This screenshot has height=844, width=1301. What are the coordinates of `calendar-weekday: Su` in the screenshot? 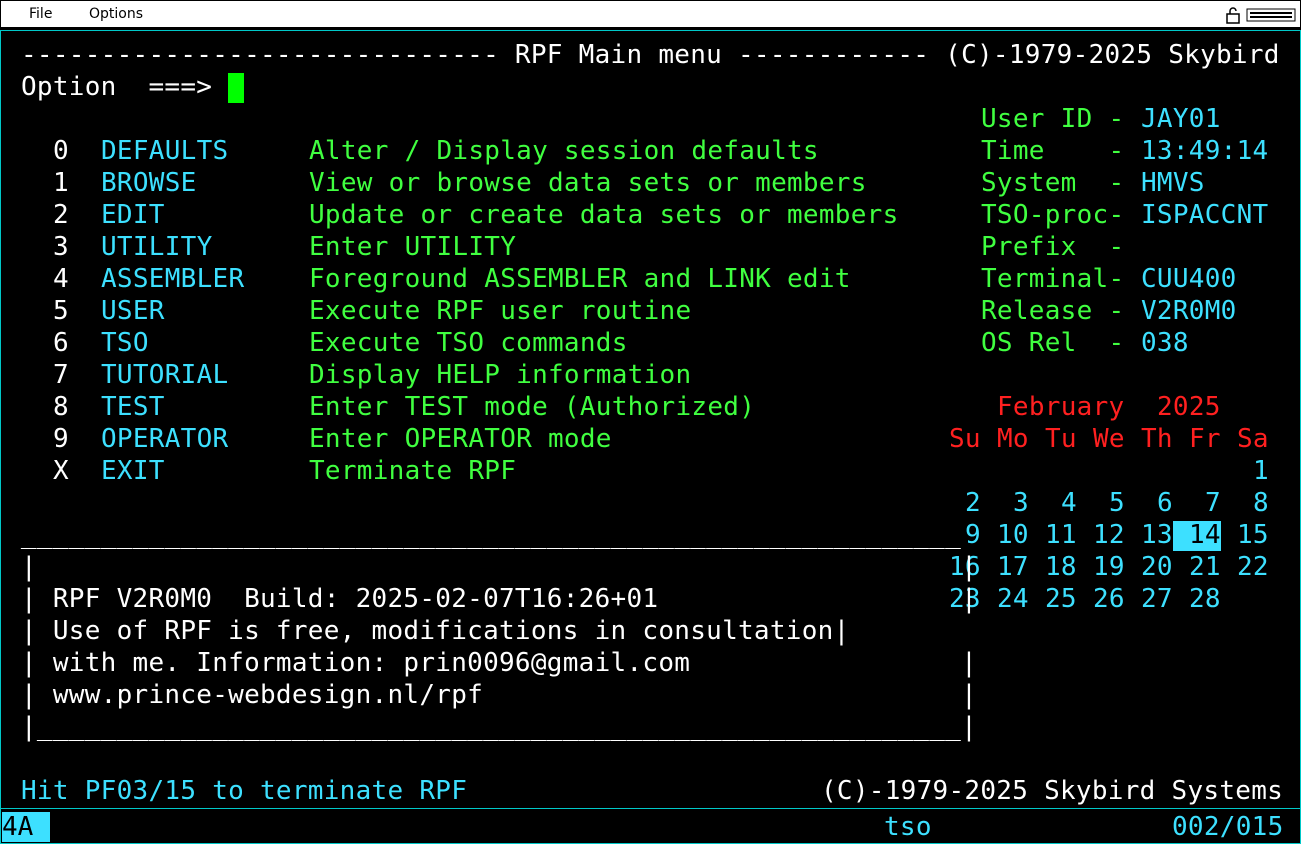 It's located at (965, 439).